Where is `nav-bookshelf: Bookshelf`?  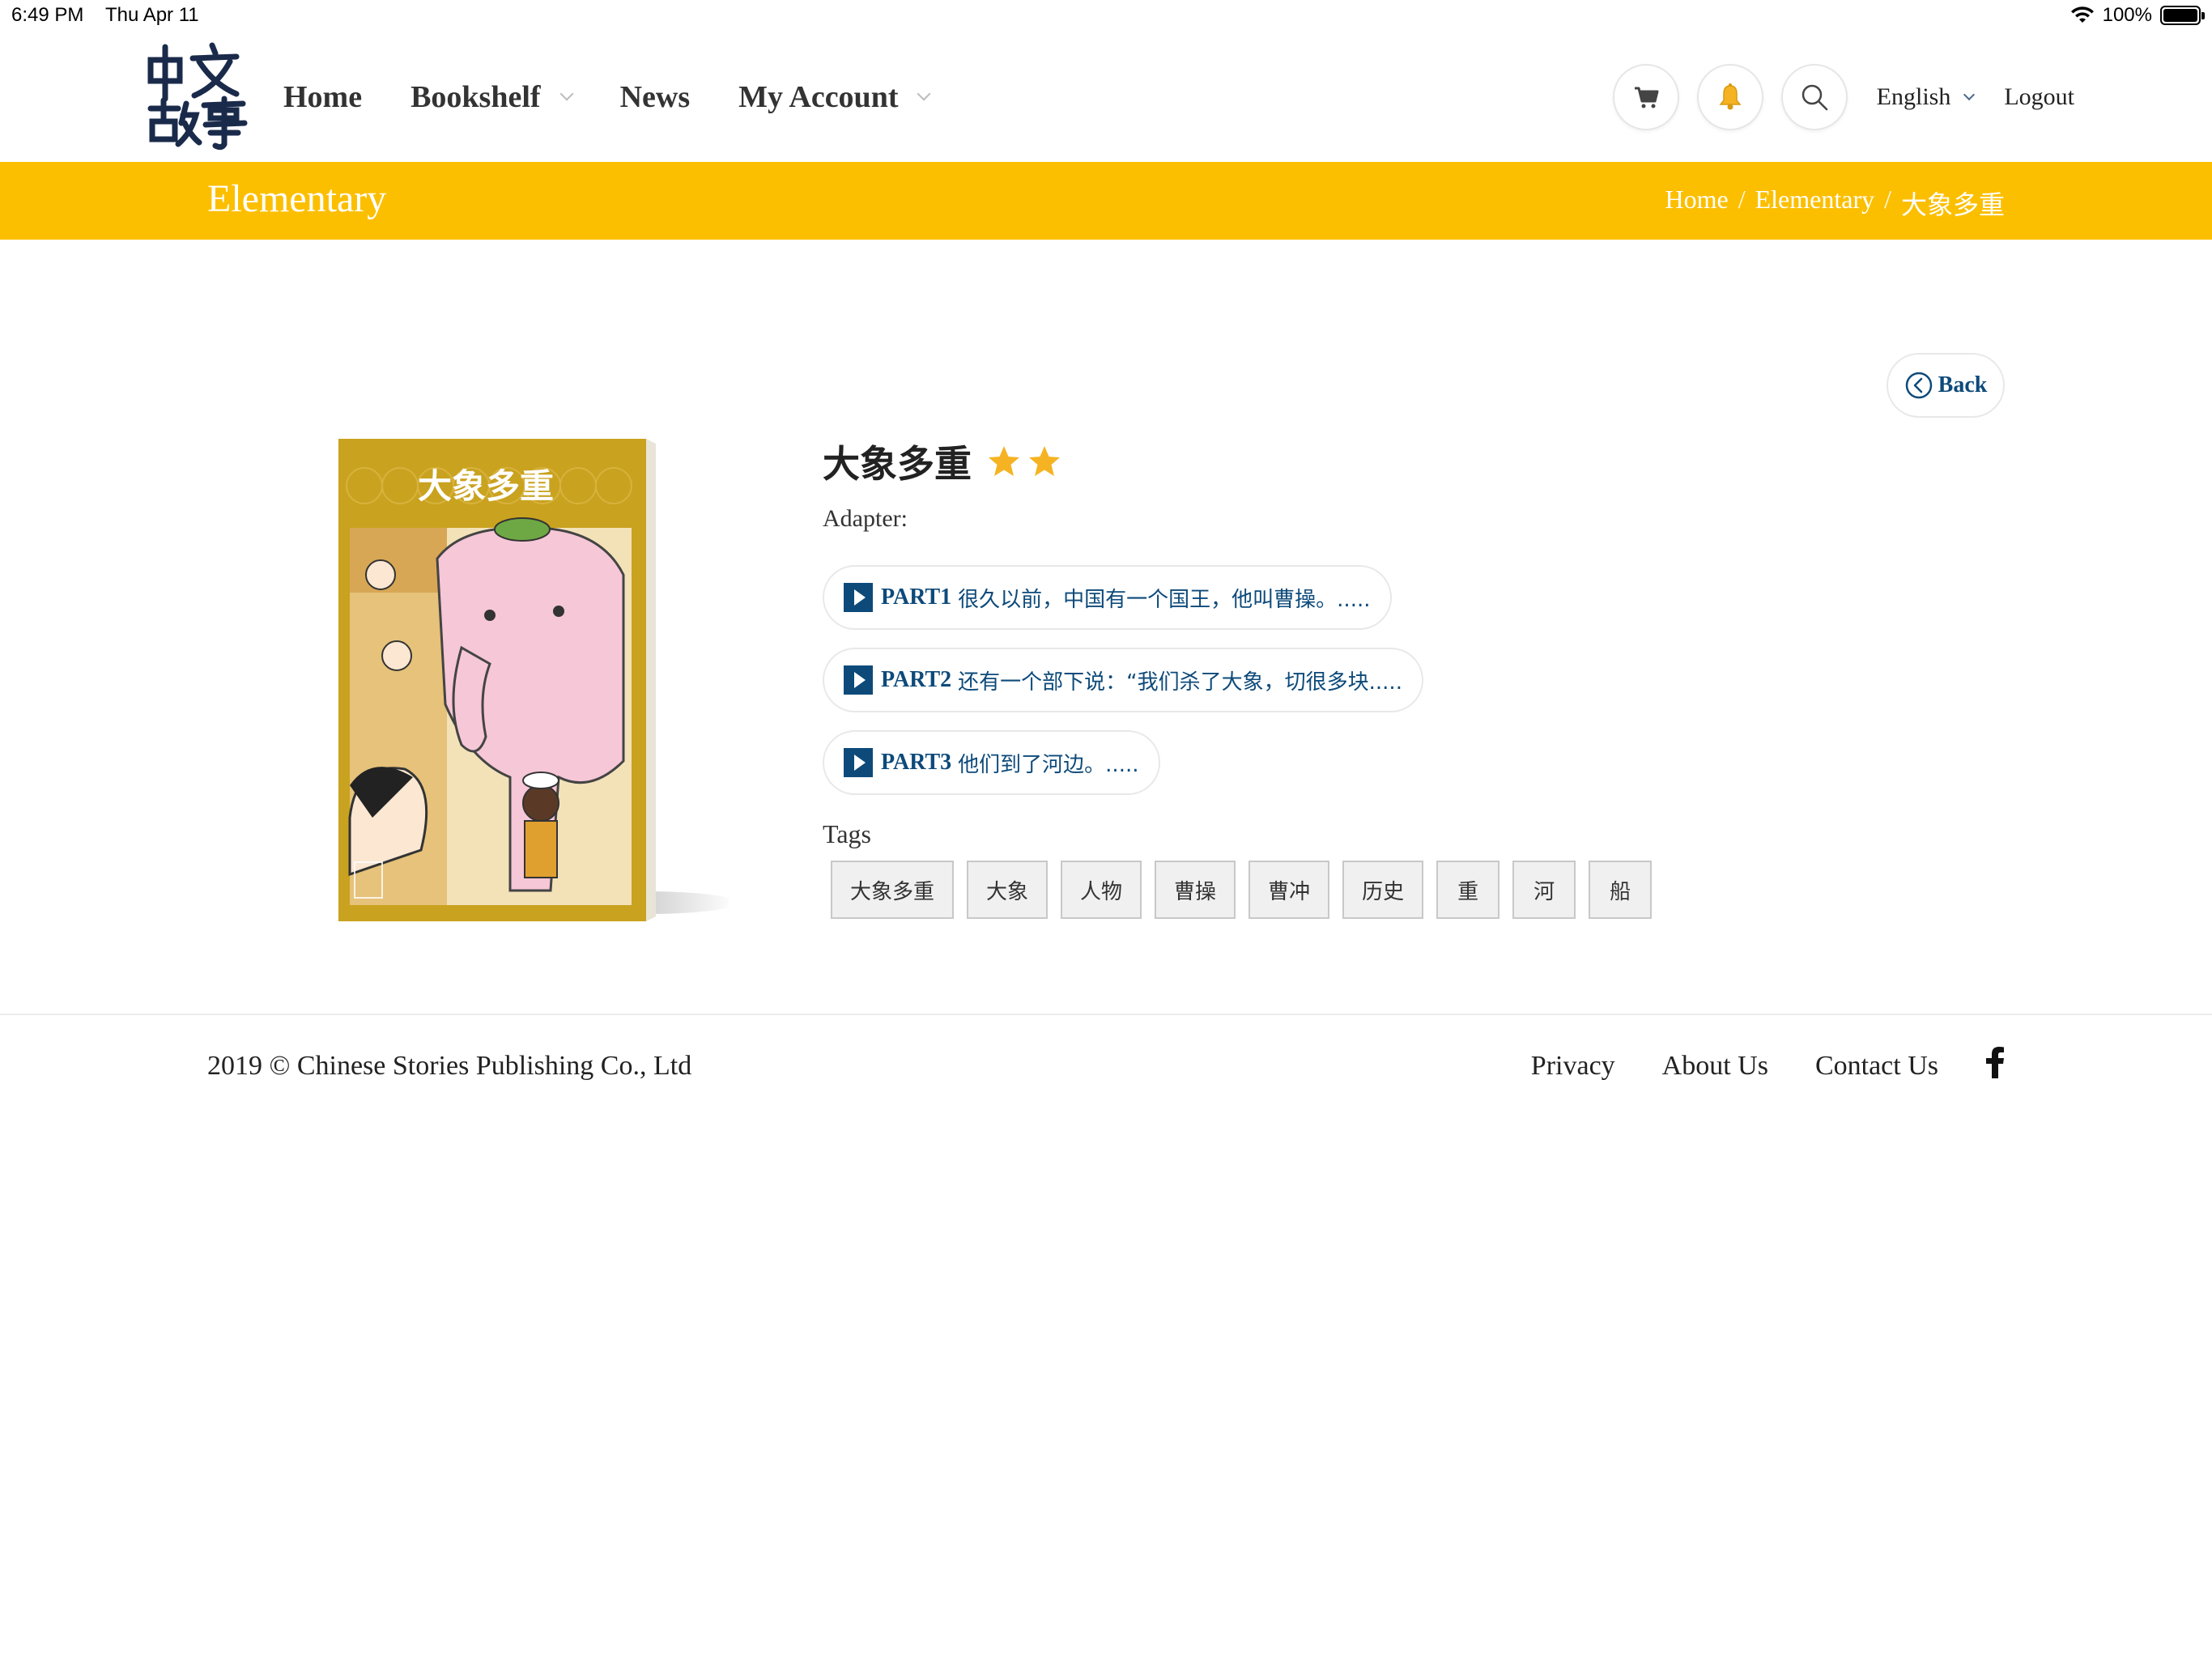 nav-bookshelf: Bookshelf is located at coordinates (492, 97).